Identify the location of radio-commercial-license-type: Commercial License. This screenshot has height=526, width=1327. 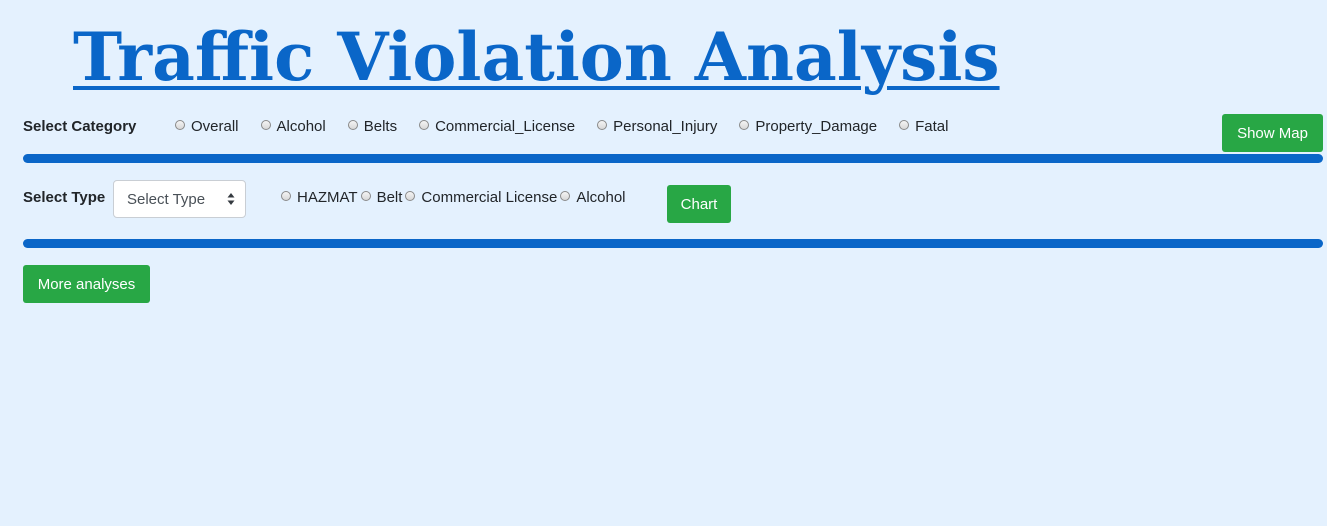
(481, 197).